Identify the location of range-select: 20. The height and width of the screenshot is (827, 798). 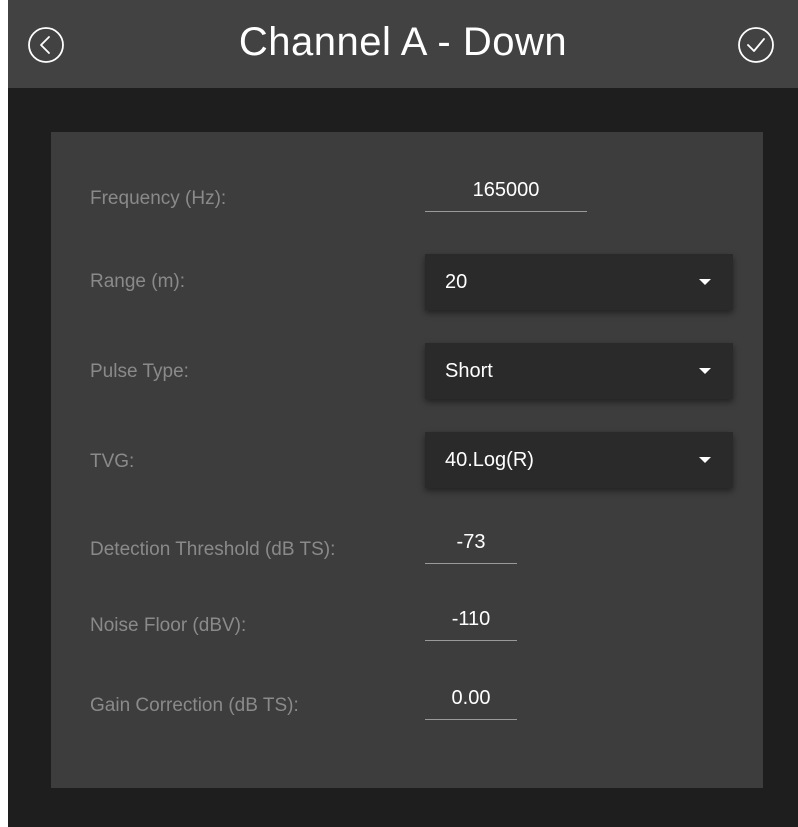
(579, 282).